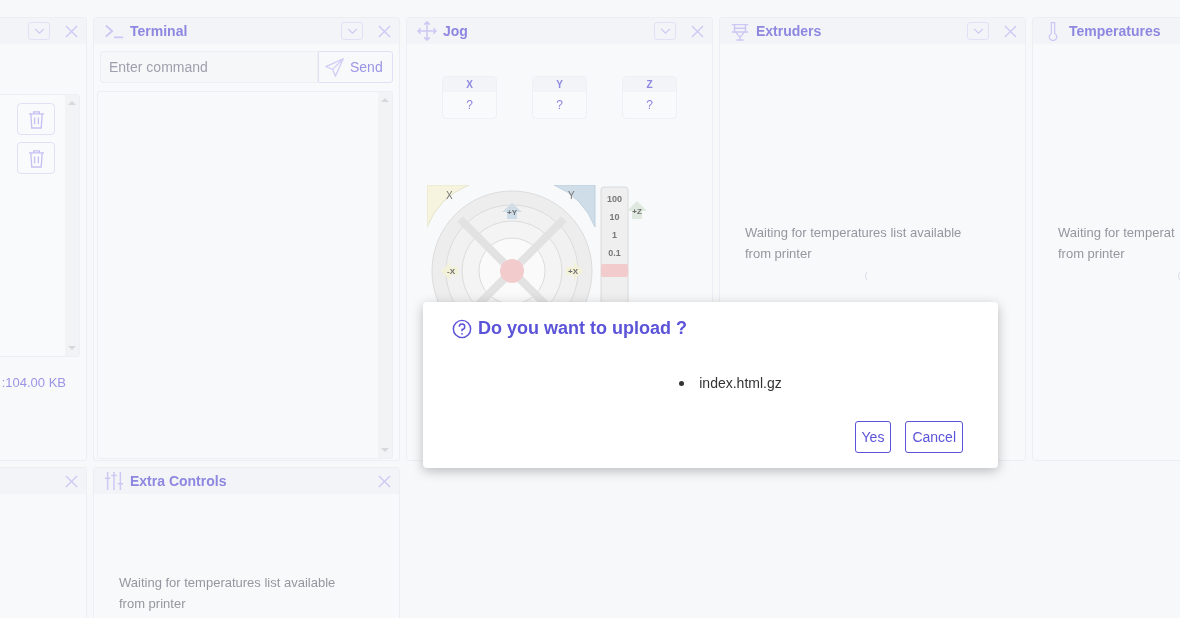 This screenshot has height=618, width=1180. What do you see at coordinates (614, 235) in the screenshot?
I see `step-label: 1` at bounding box center [614, 235].